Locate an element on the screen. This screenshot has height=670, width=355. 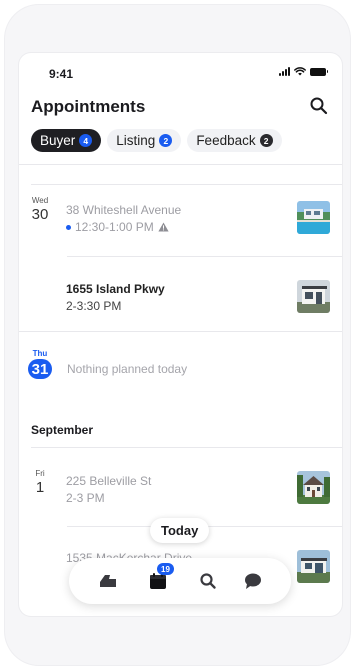
day-number: 31 is located at coordinates (40, 369).